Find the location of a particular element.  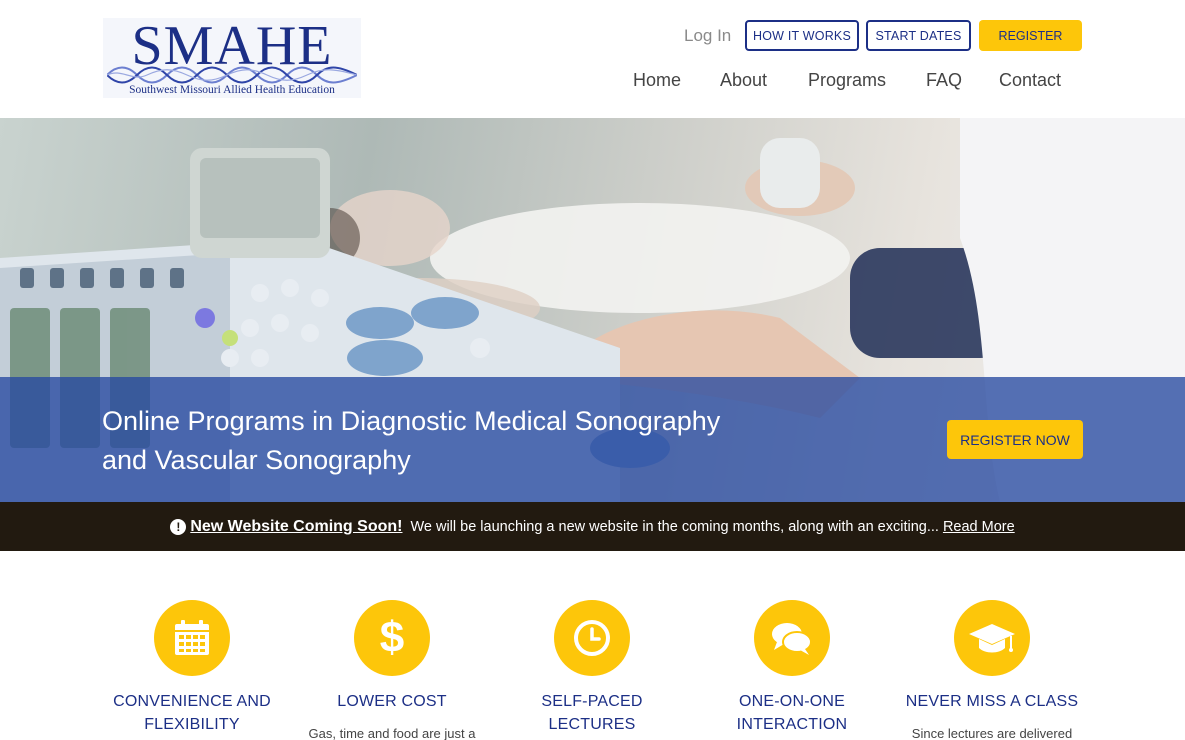

nav-programs: Programs is located at coordinates (847, 80).